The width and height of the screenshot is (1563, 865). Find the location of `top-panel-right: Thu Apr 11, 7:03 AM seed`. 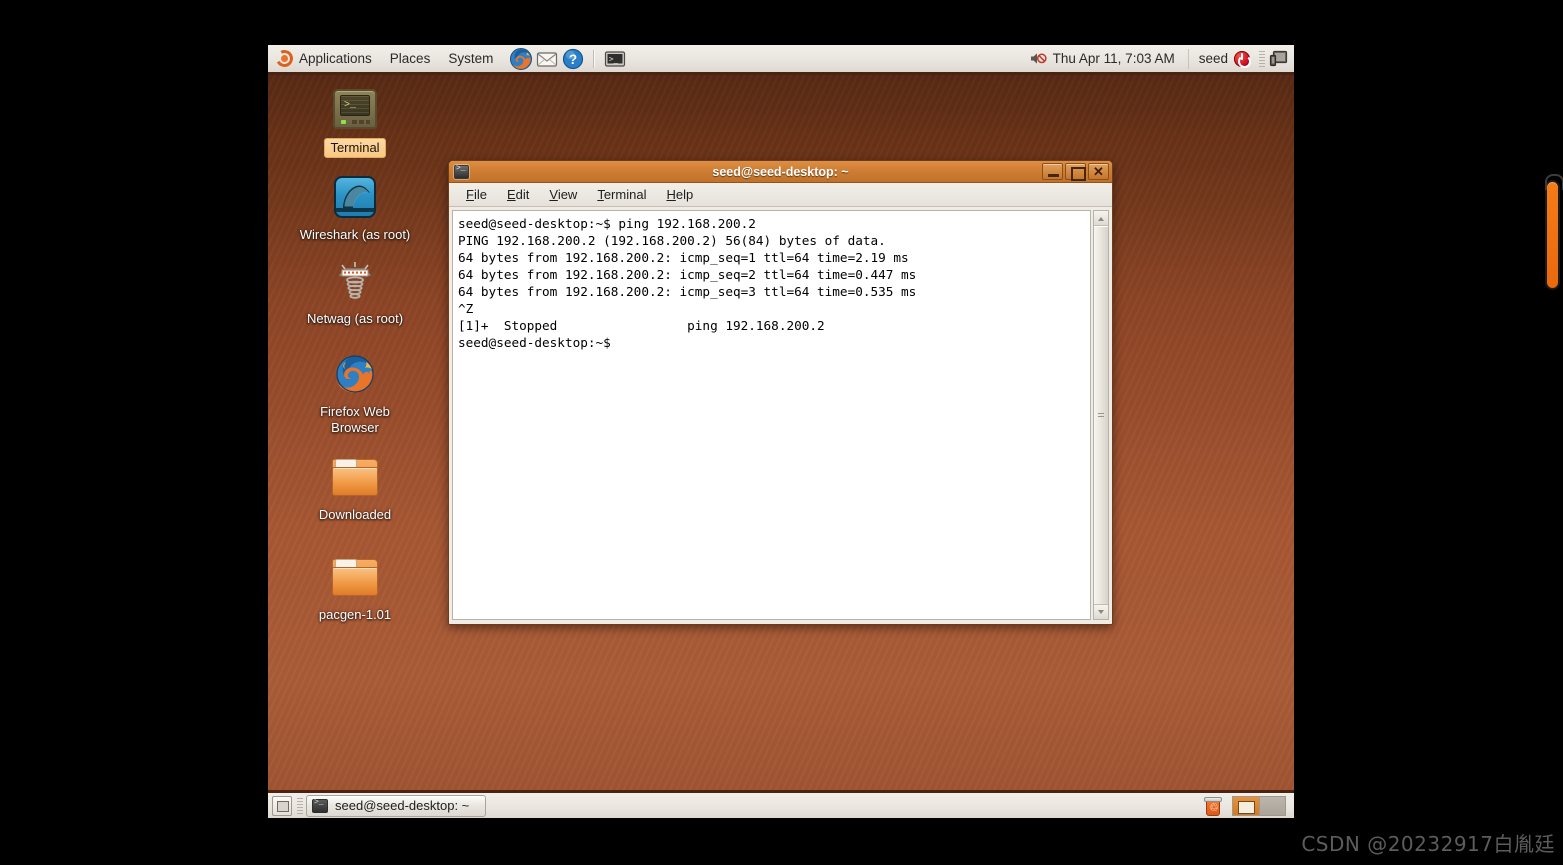

top-panel-right: Thu Apr 11, 7:03 AM seed is located at coordinates (1157, 58).